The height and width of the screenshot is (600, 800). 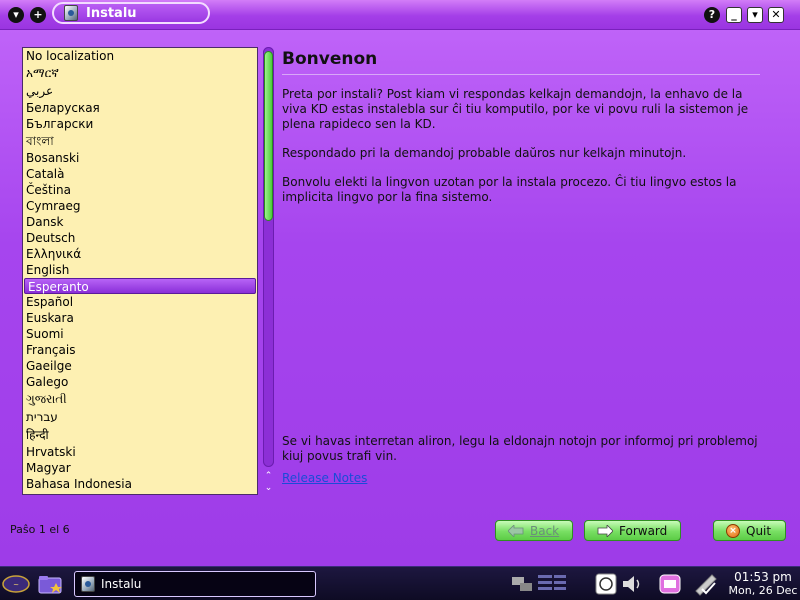 I want to click on taskbar: ~ Instalu 01:53 pm Mon, 26 Dec, so click(x=400, y=583).